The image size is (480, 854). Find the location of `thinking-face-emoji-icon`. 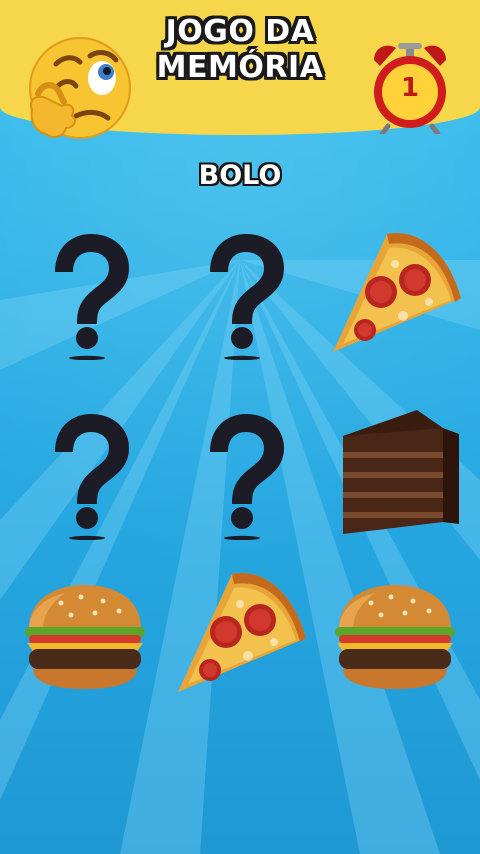

thinking-face-emoji-icon is located at coordinates (80, 88).